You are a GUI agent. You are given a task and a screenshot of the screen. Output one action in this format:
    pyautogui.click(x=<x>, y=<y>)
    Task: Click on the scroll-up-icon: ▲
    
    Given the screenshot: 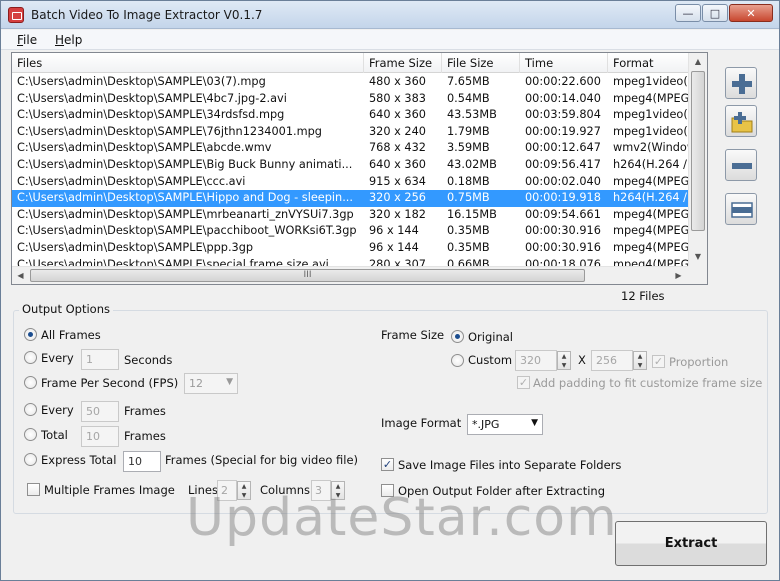 What is the action you would take?
    pyautogui.click(x=698, y=61)
    